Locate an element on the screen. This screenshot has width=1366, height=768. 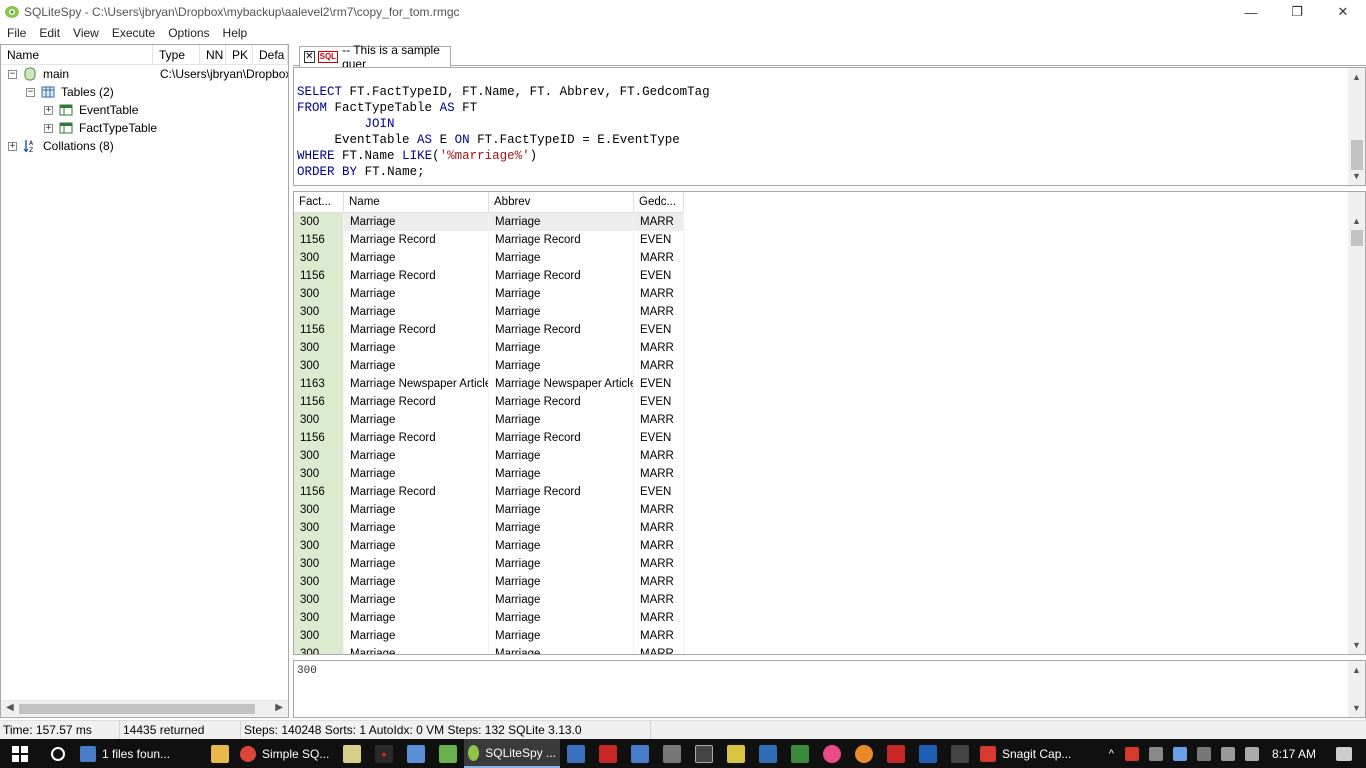
tray-app-icon is located at coordinates (1155, 753).